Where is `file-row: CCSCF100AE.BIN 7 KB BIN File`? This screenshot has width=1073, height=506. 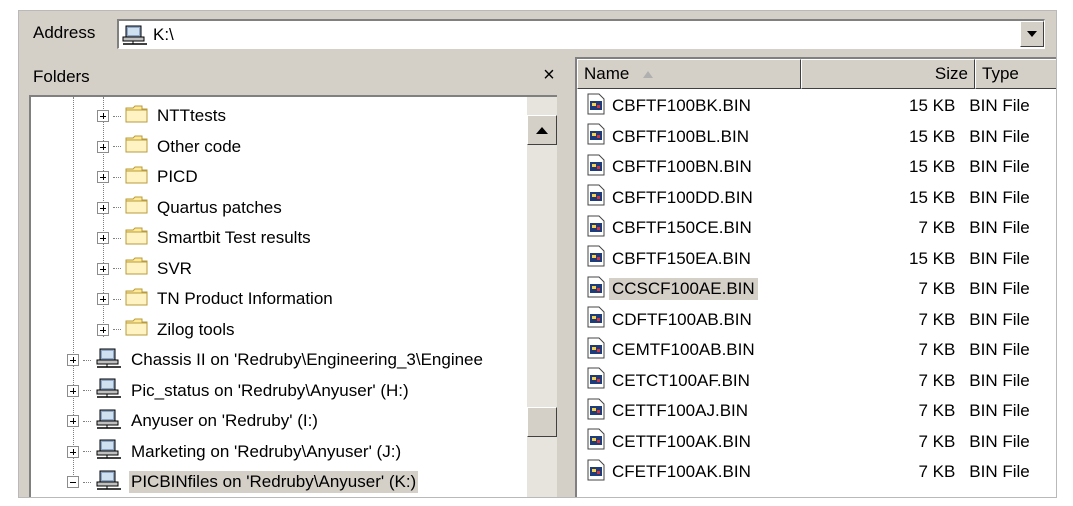
file-row: CCSCF100AE.BIN 7 KB BIN File is located at coordinates (816, 289).